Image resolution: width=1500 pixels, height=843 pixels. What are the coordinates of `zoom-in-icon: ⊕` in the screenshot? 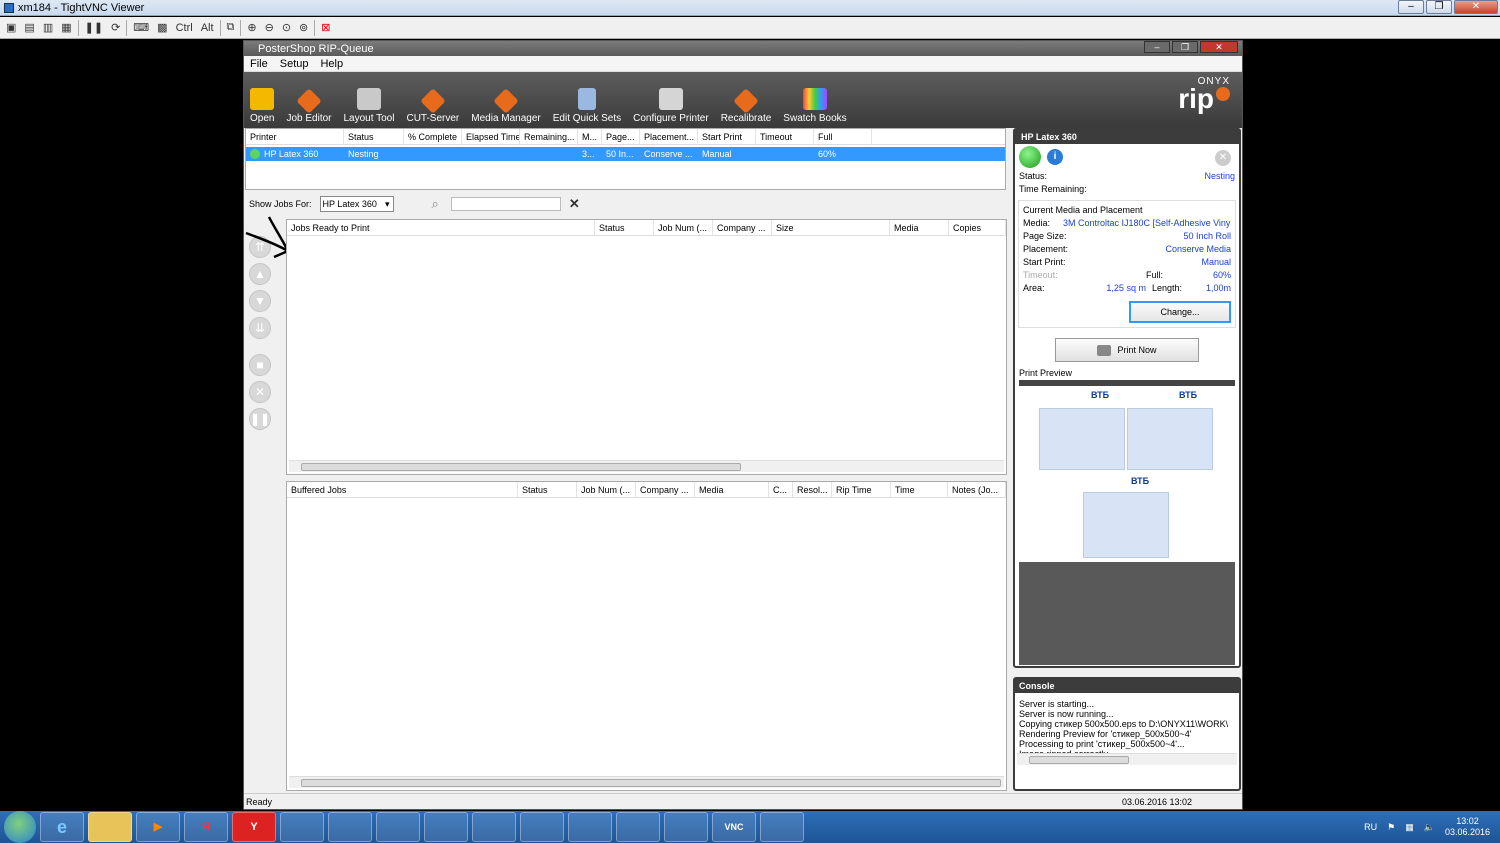 It's located at (251, 27).